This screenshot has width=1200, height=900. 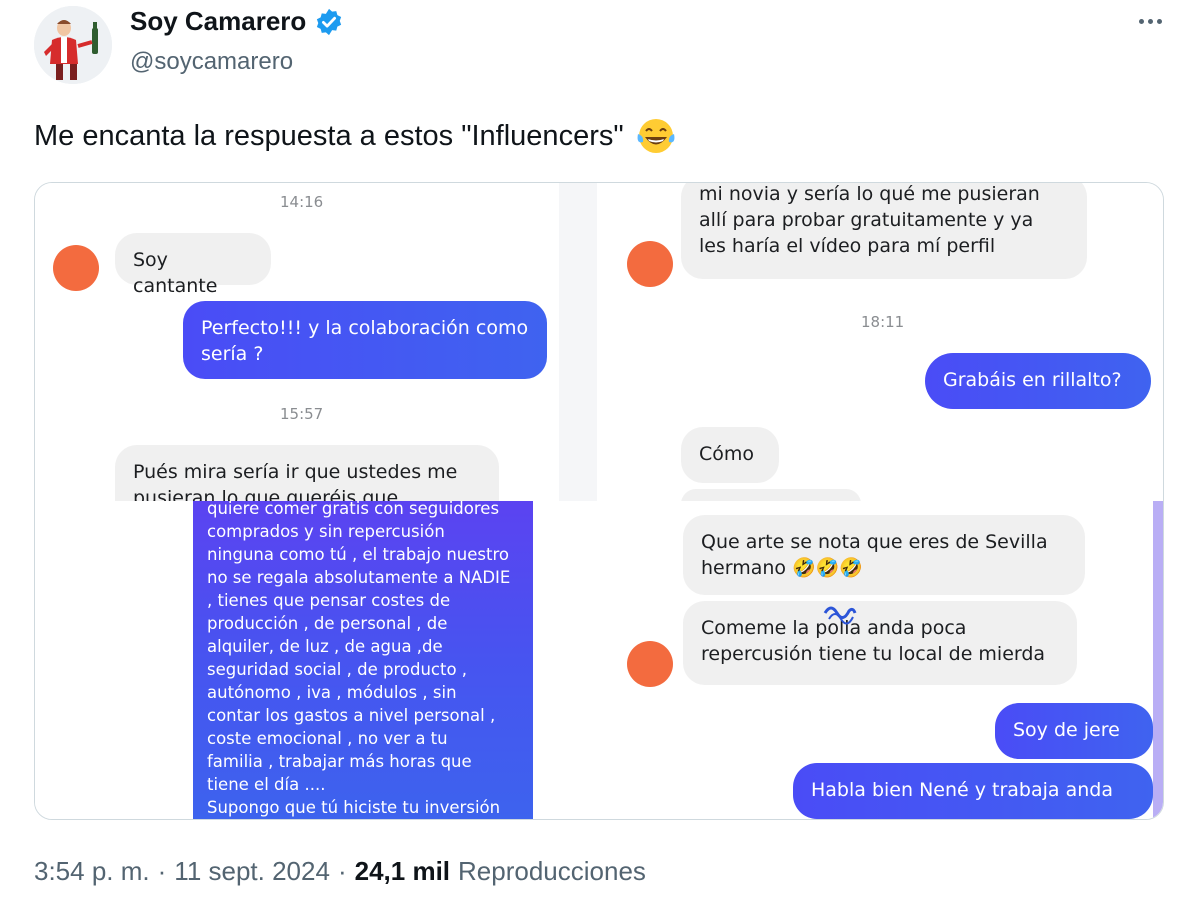 I want to click on tweet-time: 3:54 p. m., so click(x=92, y=871).